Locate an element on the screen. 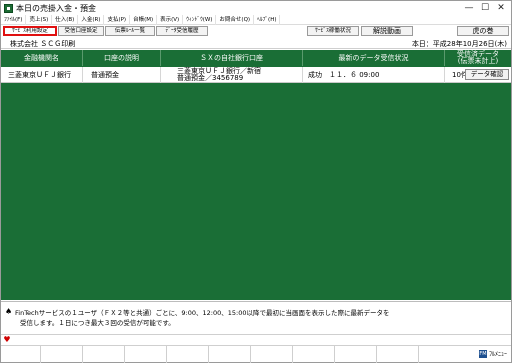  data-confirm-button: データ確認 is located at coordinates (487, 74).